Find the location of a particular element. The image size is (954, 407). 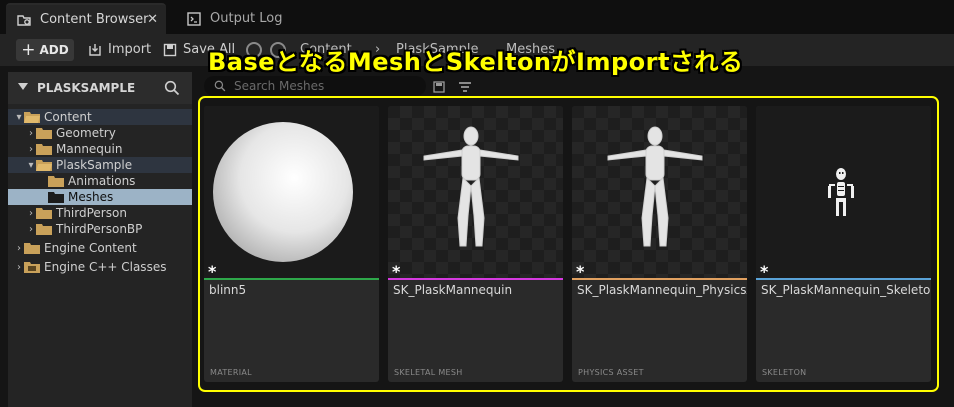

folder-engine-cpp-classes: › Engine C++ Classes is located at coordinates (100, 267).